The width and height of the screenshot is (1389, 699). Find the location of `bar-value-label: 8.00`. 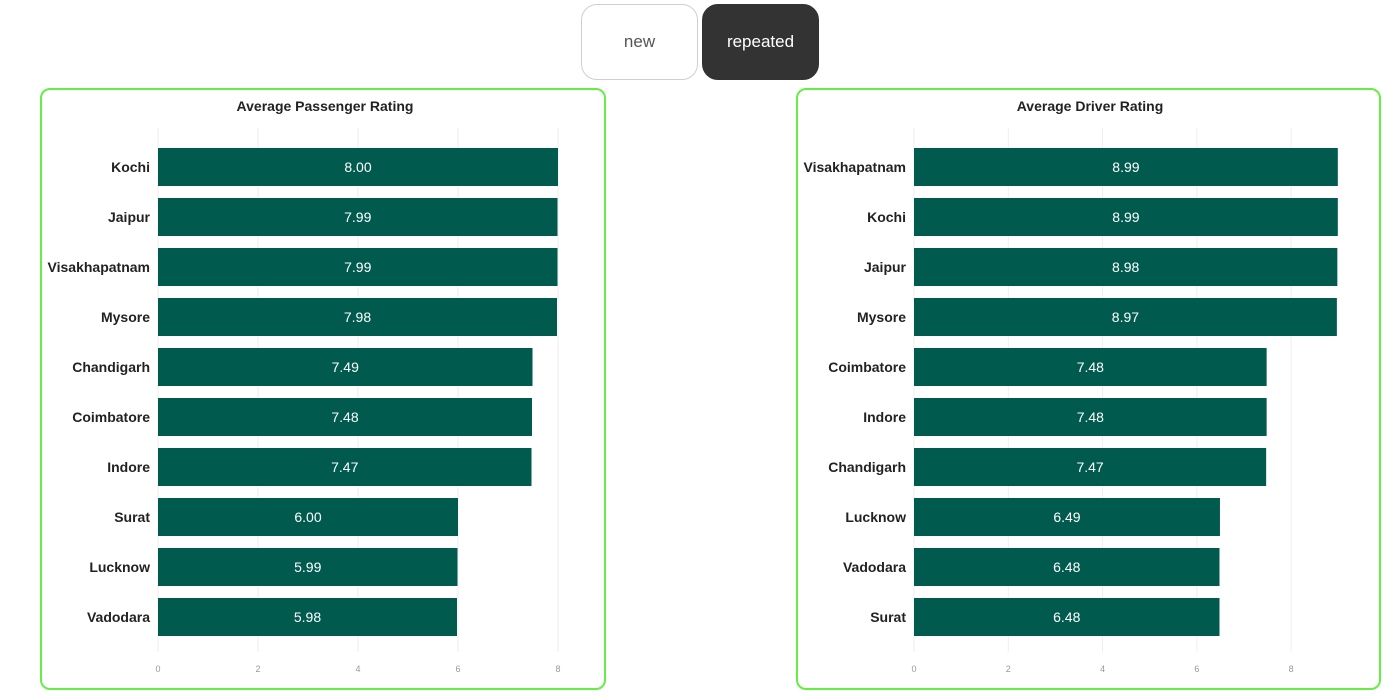

bar-value-label: 8.00 is located at coordinates (357, 167).